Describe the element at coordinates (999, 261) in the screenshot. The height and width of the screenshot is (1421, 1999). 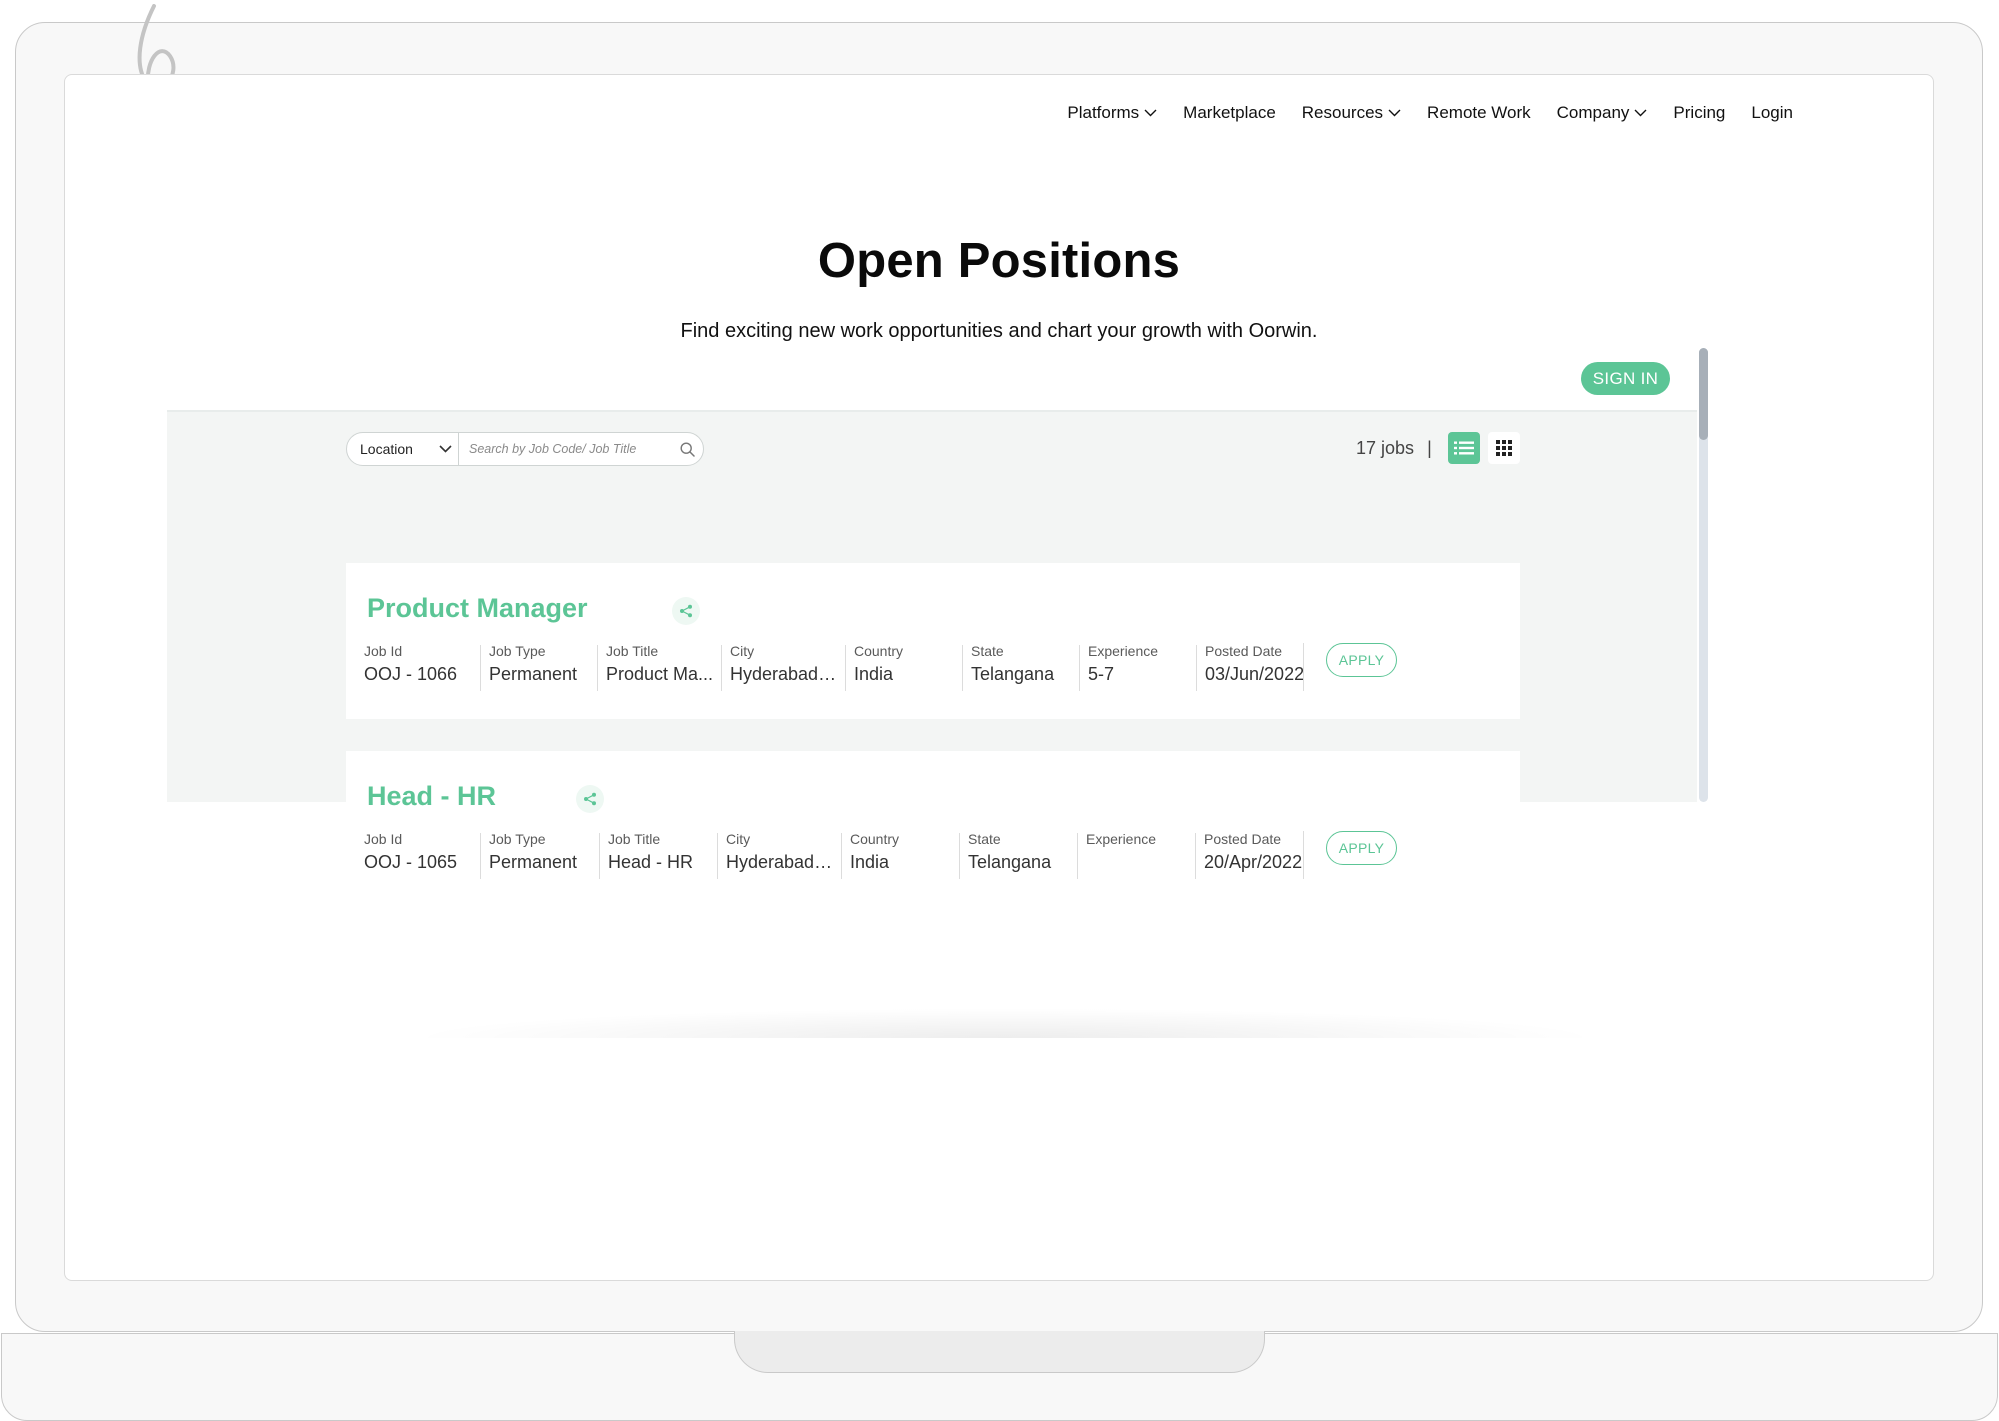
I see `page-title: Open Positions` at that location.